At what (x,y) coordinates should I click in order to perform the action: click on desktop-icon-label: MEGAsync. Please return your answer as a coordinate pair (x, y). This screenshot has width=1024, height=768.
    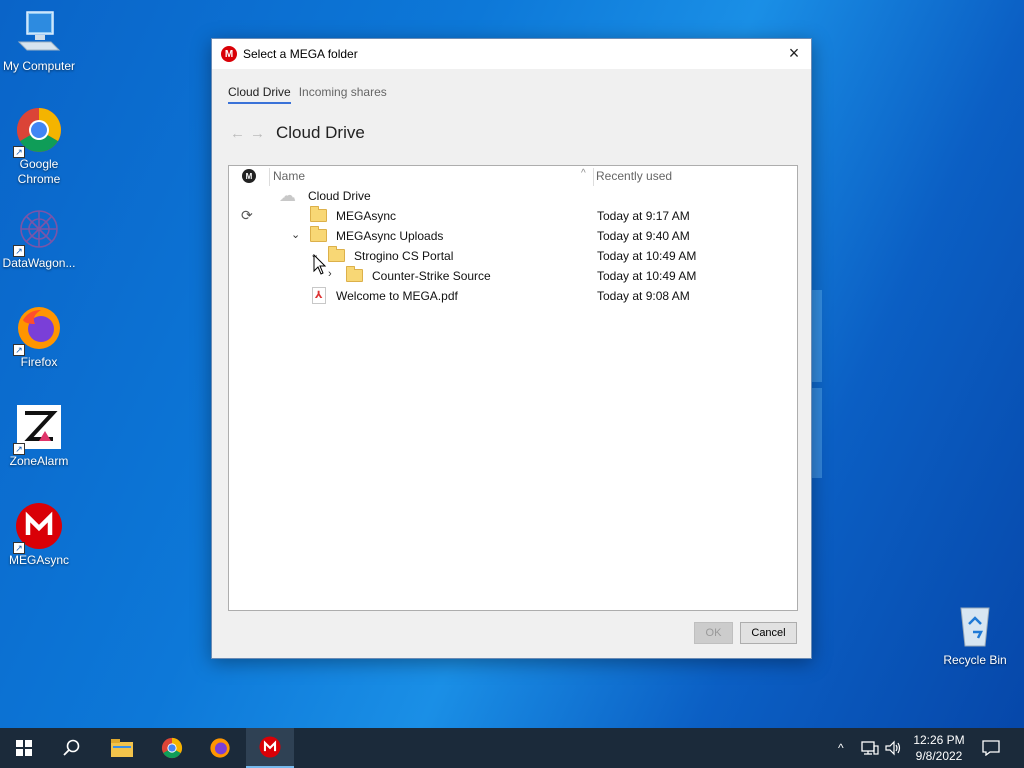
    Looking at the image, I should click on (38, 560).